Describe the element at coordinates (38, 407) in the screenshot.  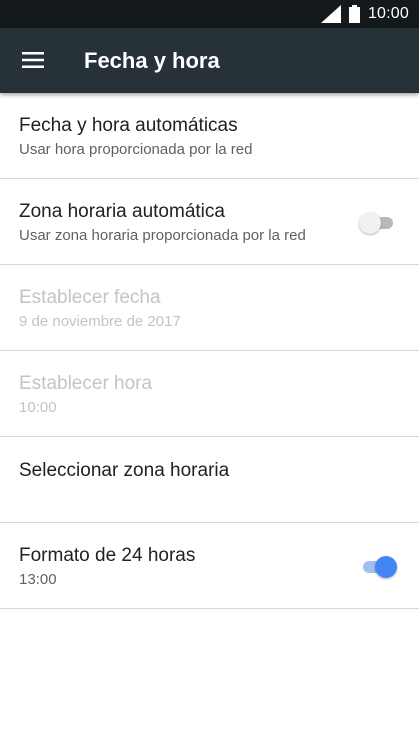
I see `setting-summary: 10:00` at that location.